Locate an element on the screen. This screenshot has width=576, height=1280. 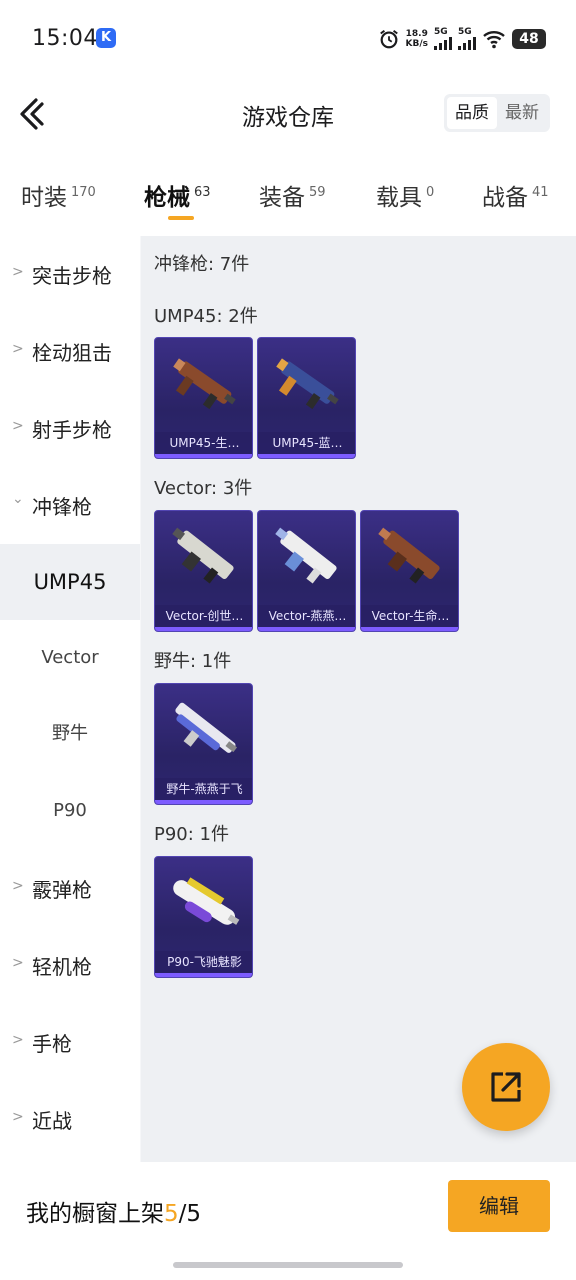
item-card: 野牛-燕燕于飞 is located at coordinates (203, 744).